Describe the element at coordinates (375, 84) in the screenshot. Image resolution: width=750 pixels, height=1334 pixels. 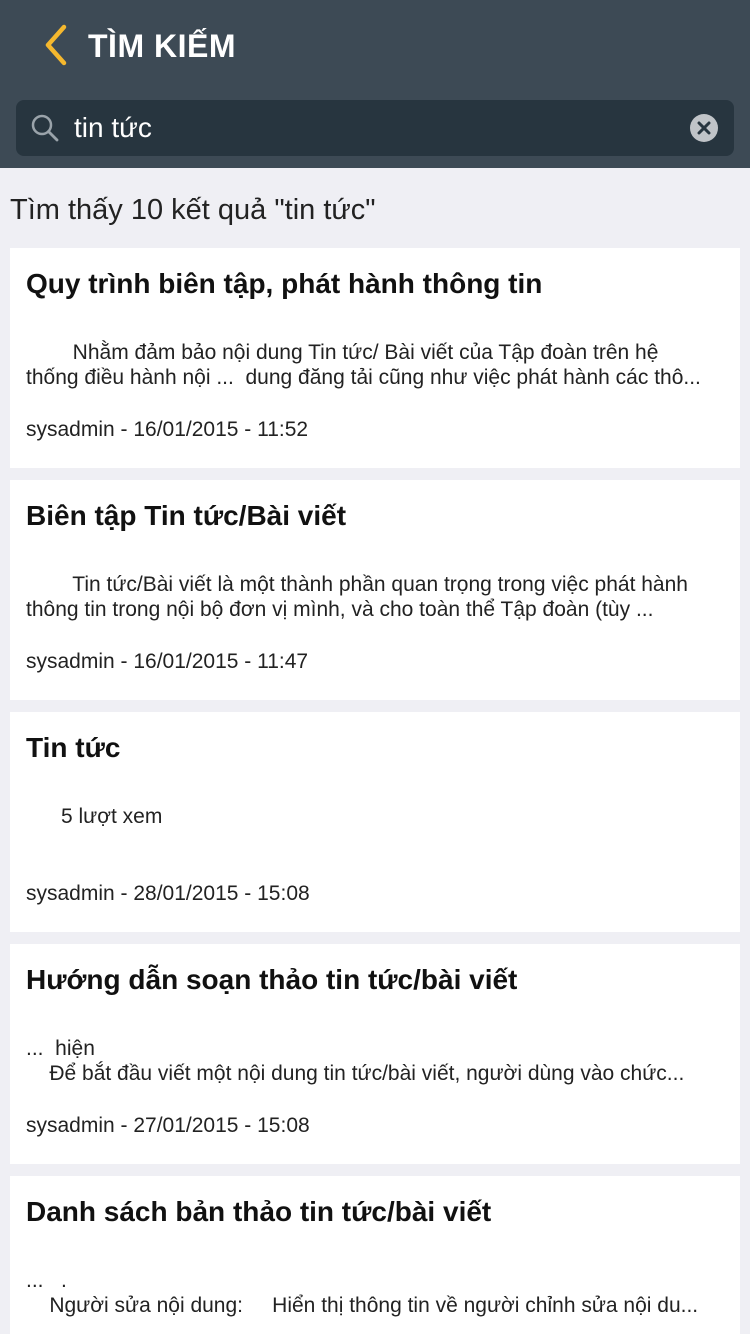
I see `app-header: TÌM KIẾM` at that location.